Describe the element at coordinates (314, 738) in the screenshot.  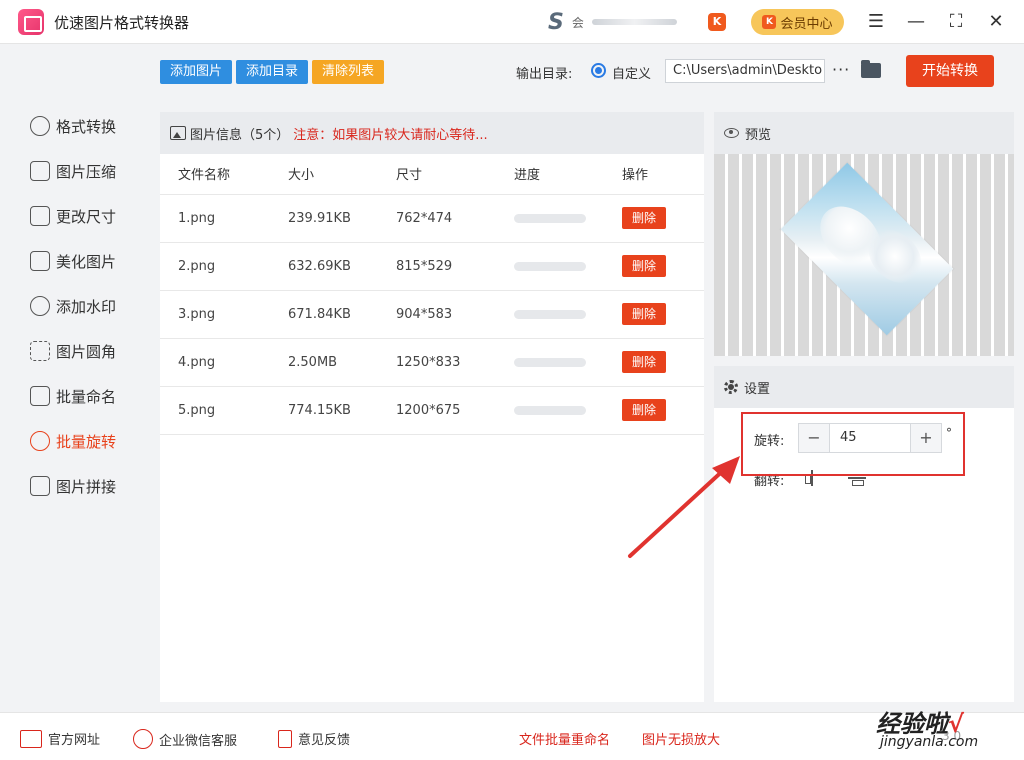
I see `feedback-link: 意见反馈` at that location.